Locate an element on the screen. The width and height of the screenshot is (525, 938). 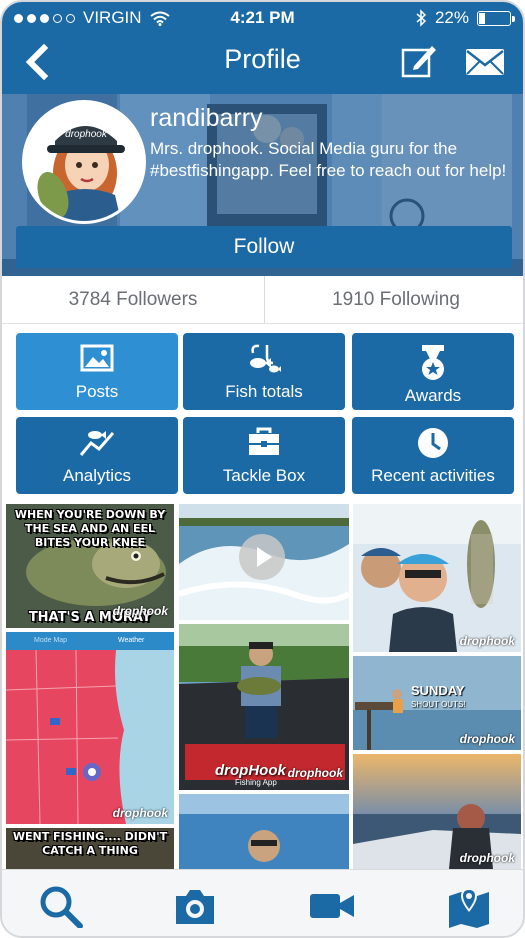
map-tab-right: Weather is located at coordinates (131, 640).